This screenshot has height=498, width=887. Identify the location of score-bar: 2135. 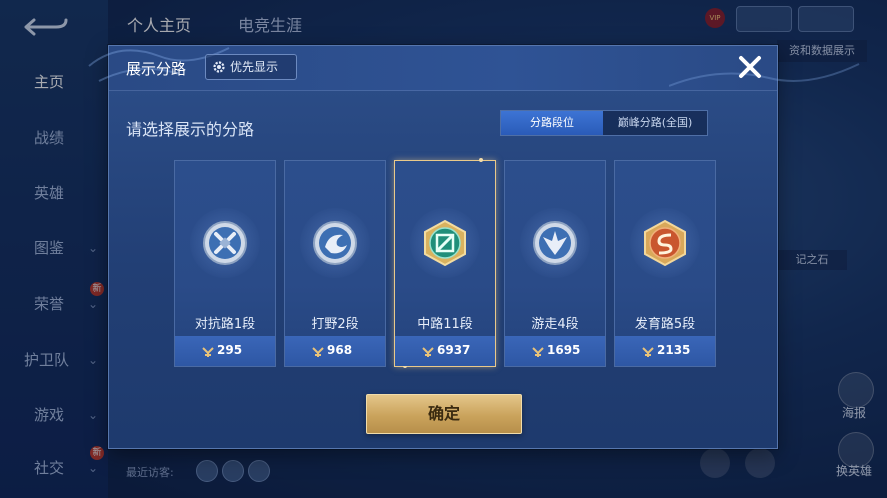
(665, 351).